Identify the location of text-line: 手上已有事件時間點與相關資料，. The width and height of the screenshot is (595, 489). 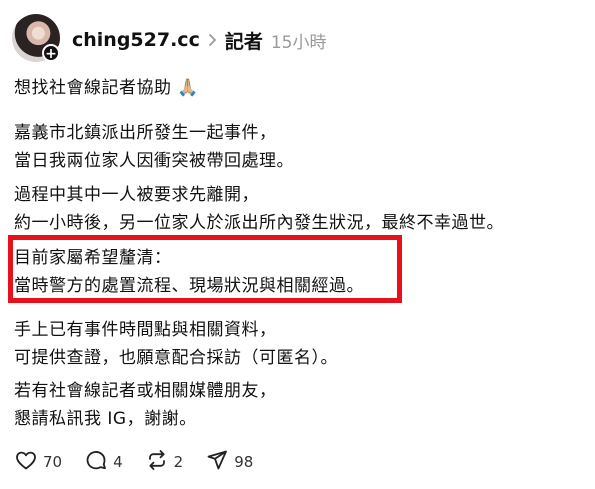
(145, 330).